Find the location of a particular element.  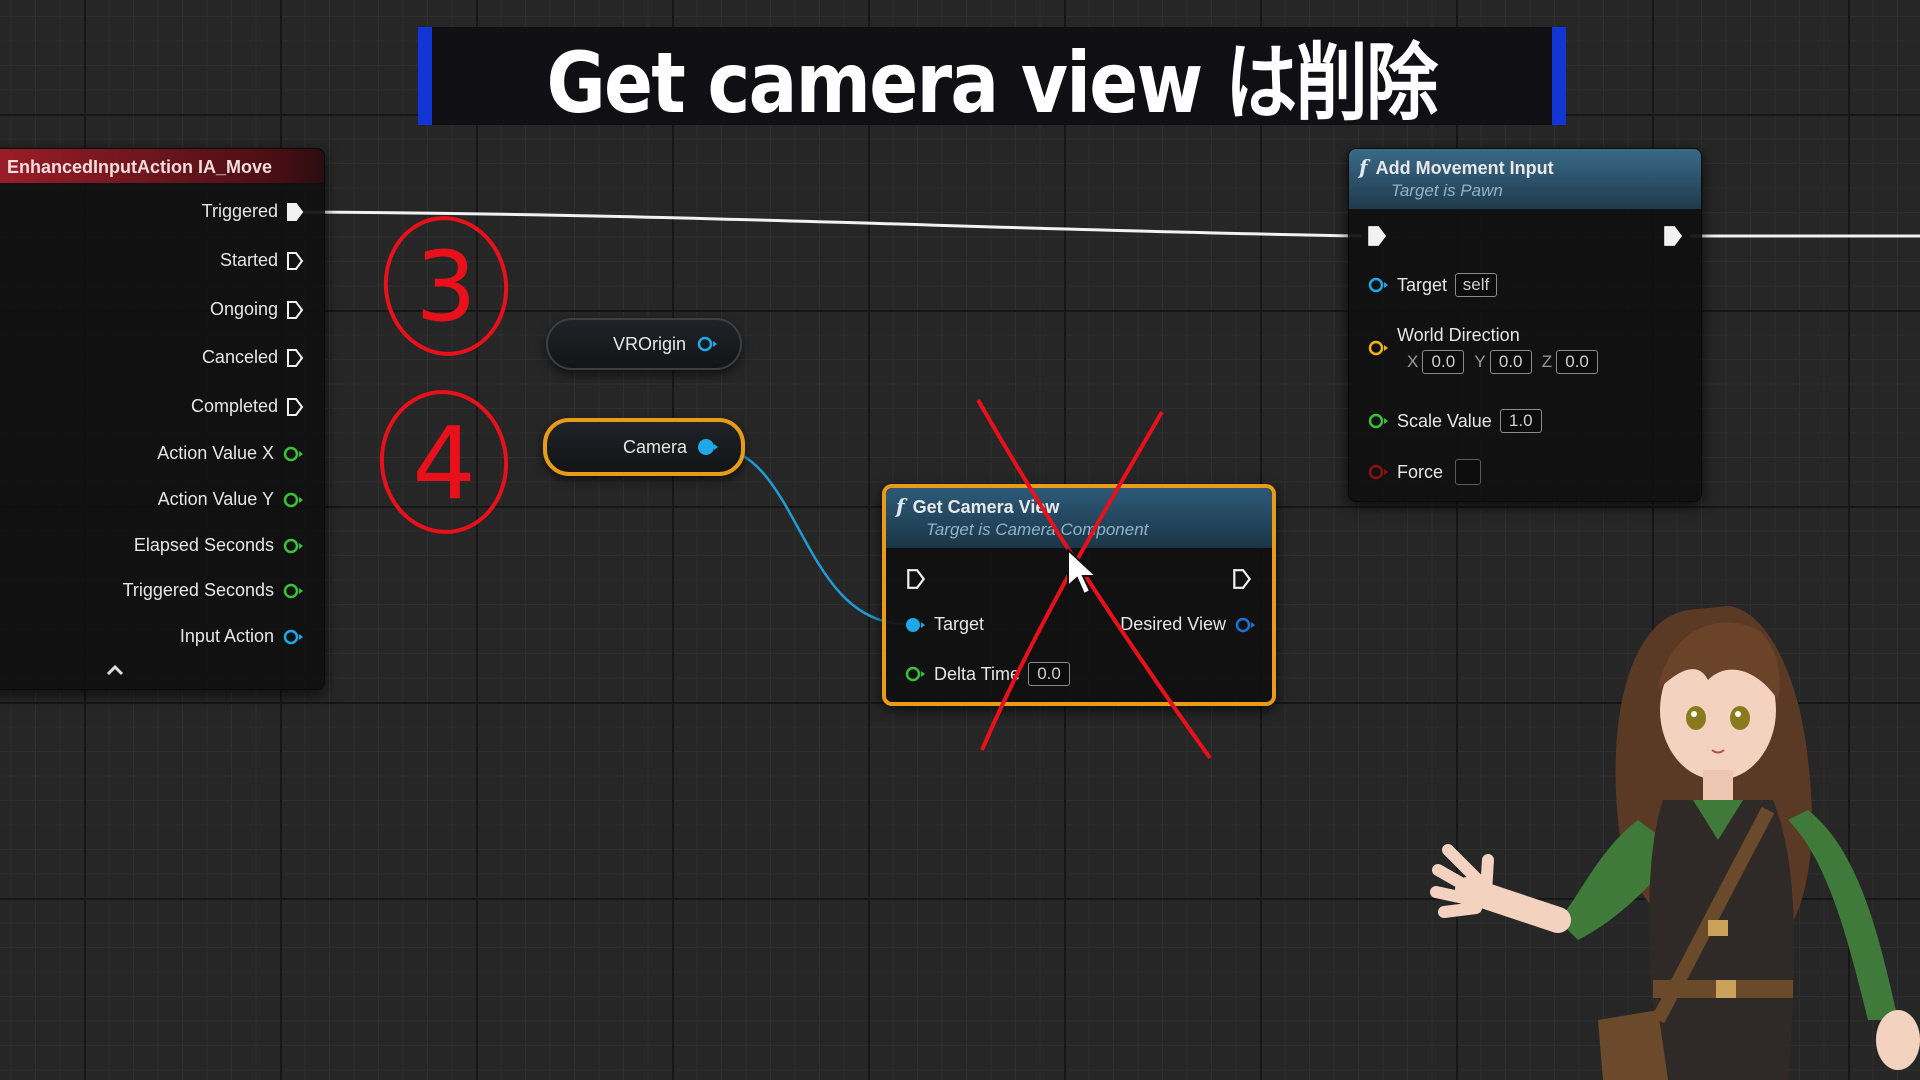

pin-started: Started is located at coordinates (262, 260).